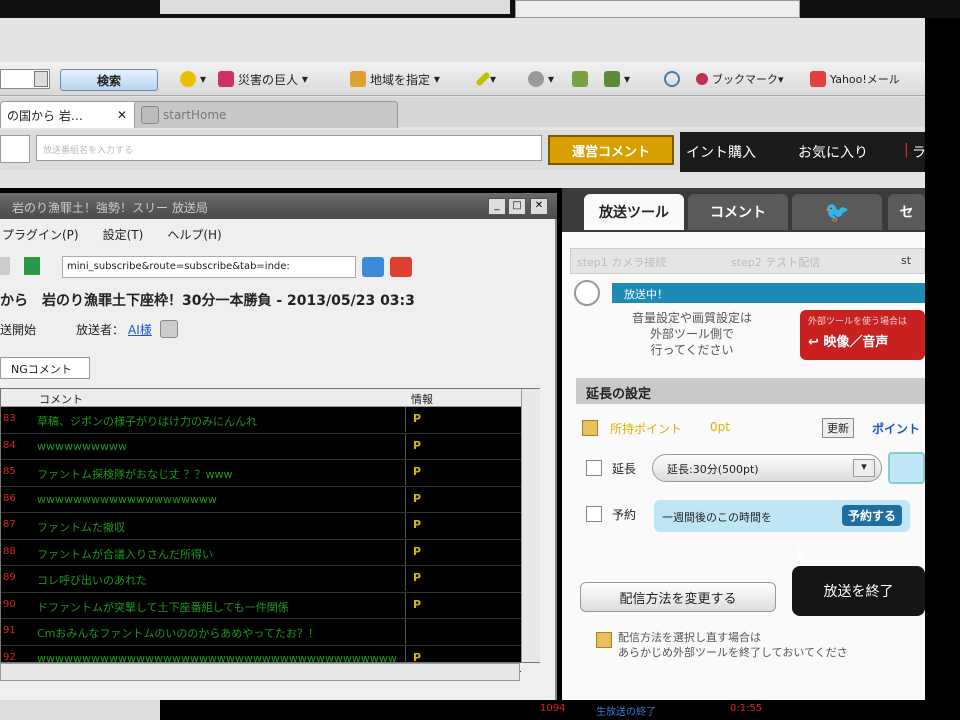  I want to click on go-icon, so click(32, 266).